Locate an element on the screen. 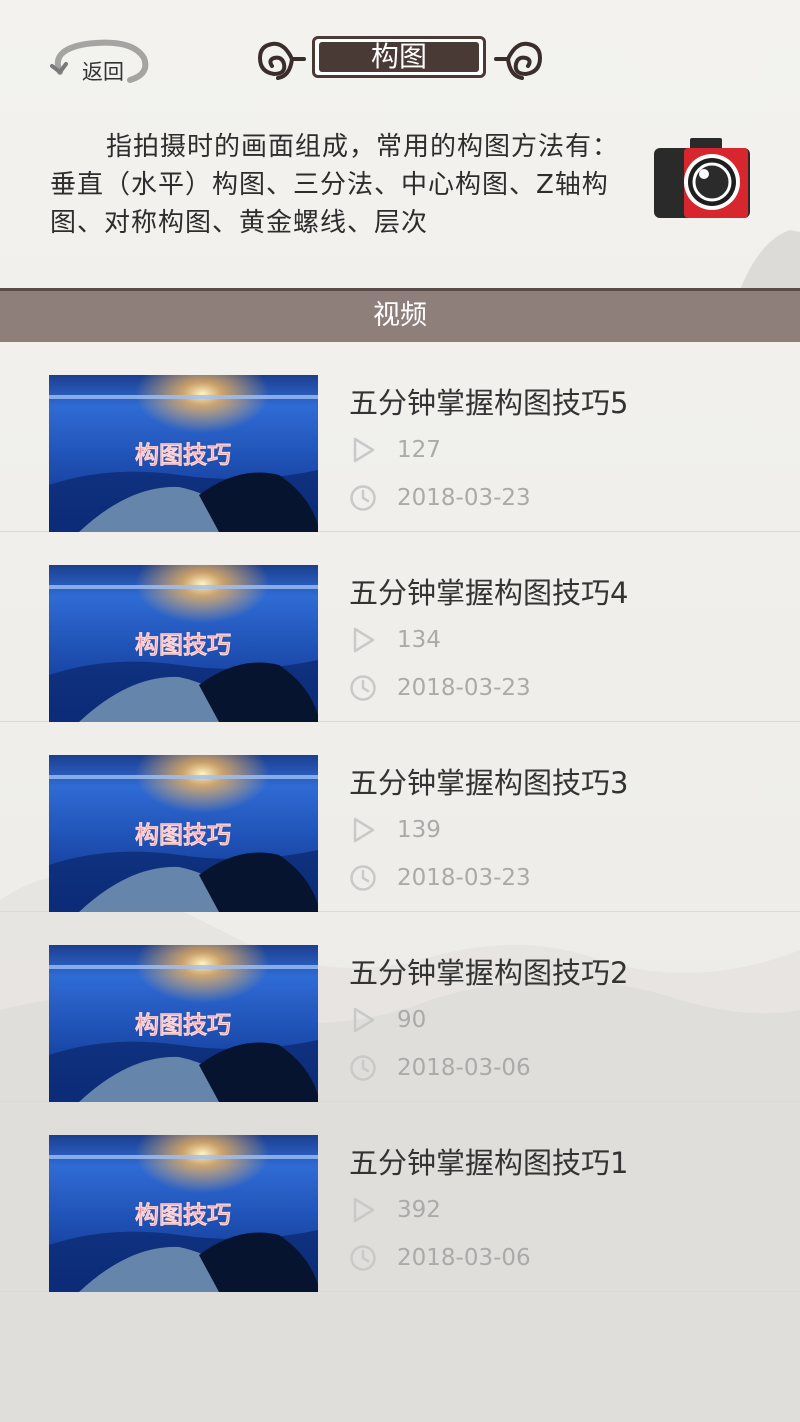  video-views: 90 is located at coordinates (387, 1020).